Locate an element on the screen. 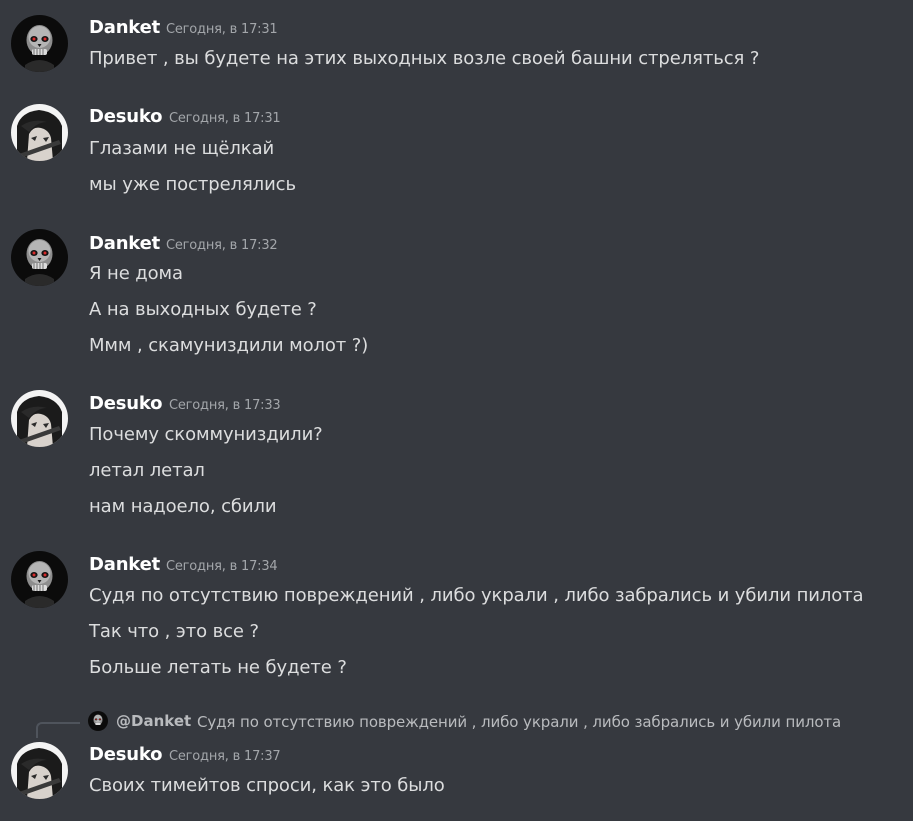  message-text: Больше летать не будете ? is located at coordinates (218, 667).